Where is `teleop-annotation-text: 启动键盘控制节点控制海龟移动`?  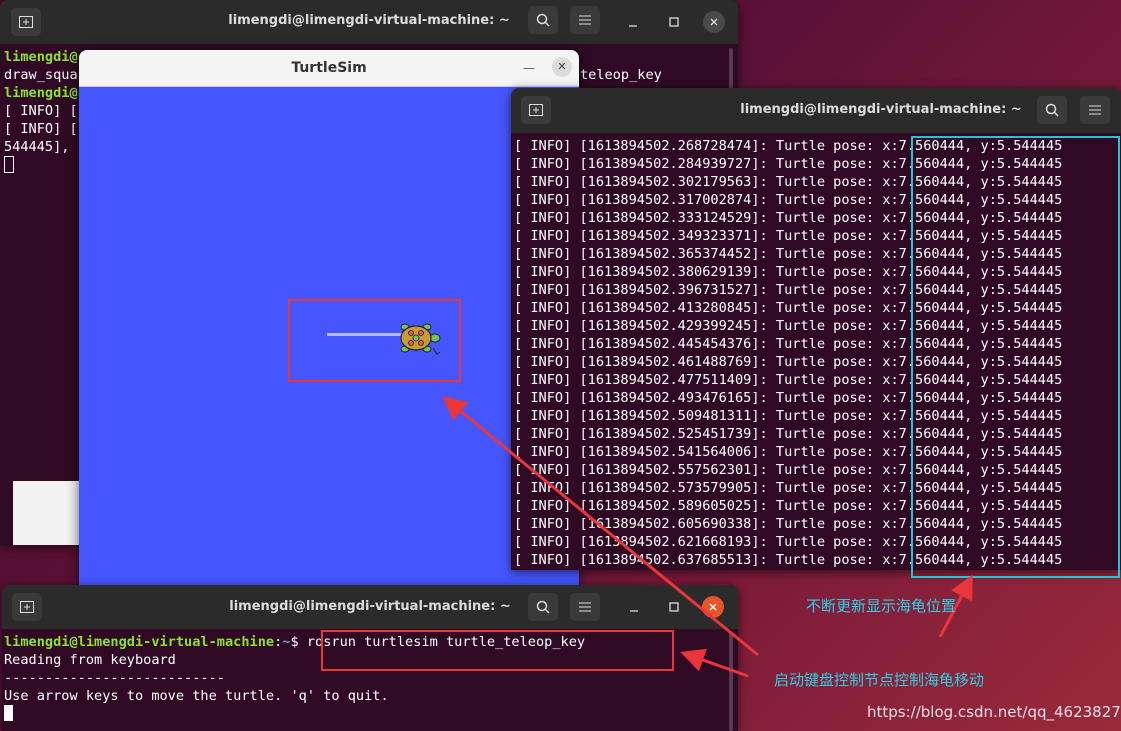 teleop-annotation-text: 启动键盘控制节点控制海龟移动 is located at coordinates (879, 680).